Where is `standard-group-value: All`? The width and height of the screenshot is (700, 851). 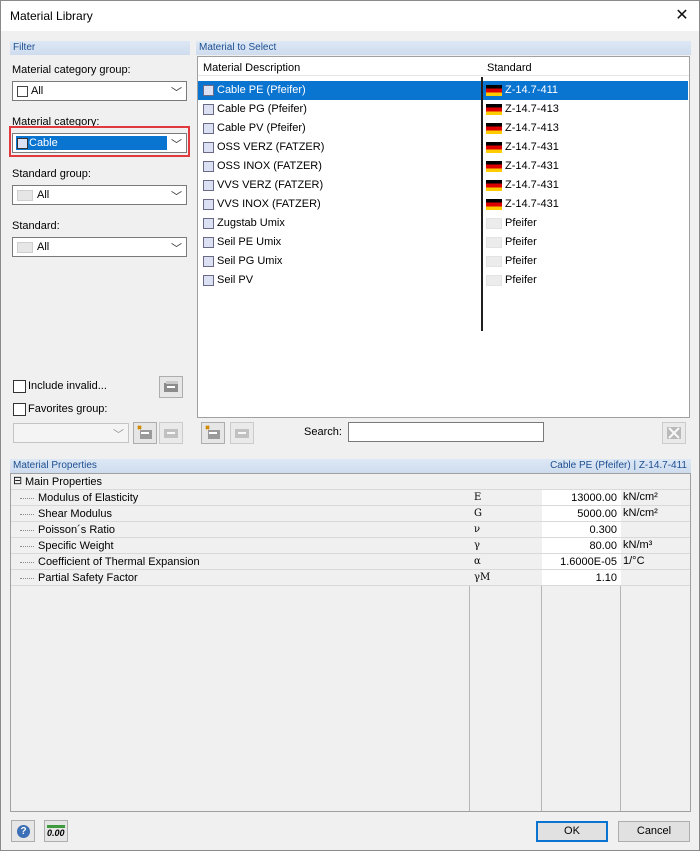
standard-group-value: All is located at coordinates (43, 195).